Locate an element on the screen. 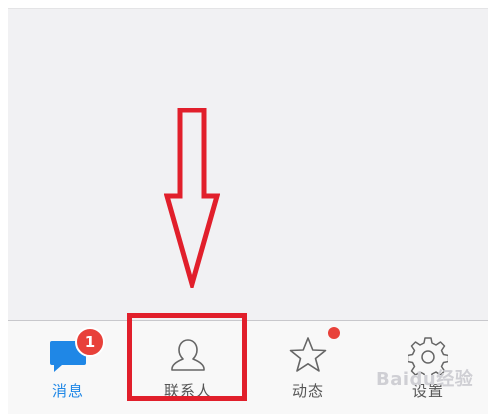 The image size is (490, 414). annotation-arrow-icon is located at coordinates (192, 198).